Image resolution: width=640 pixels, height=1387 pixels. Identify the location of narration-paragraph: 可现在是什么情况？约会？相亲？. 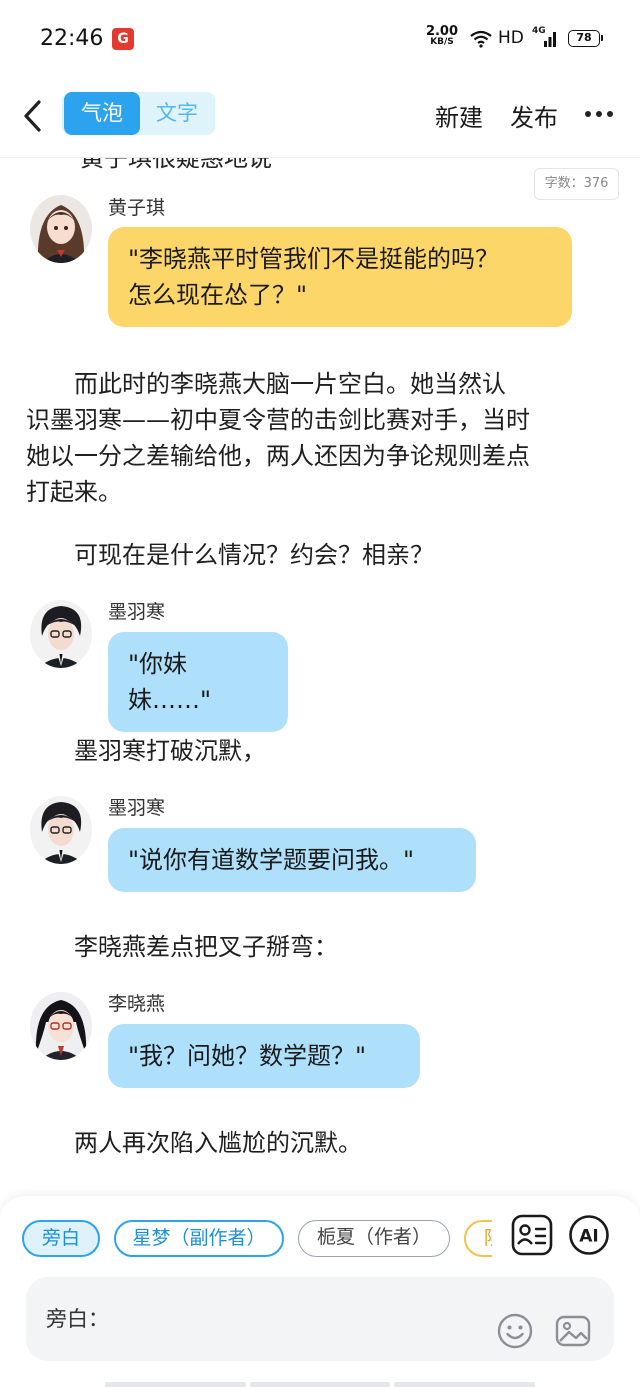
(321, 555).